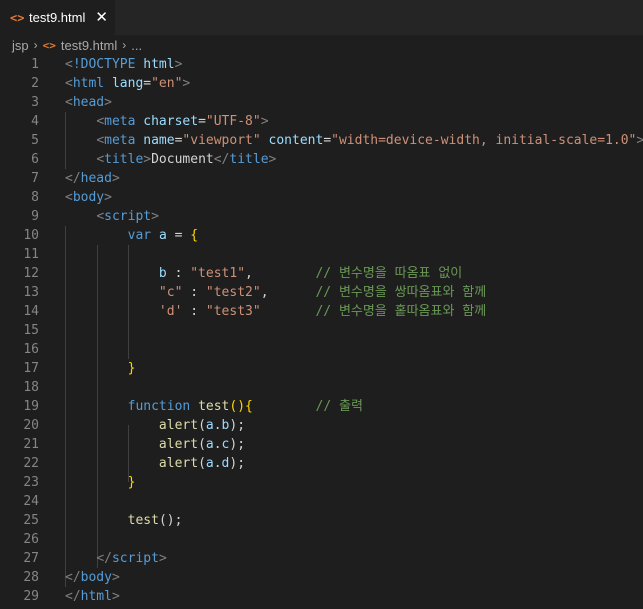 The width and height of the screenshot is (643, 609). What do you see at coordinates (202, 121) in the screenshot?
I see `code-token: =` at bounding box center [202, 121].